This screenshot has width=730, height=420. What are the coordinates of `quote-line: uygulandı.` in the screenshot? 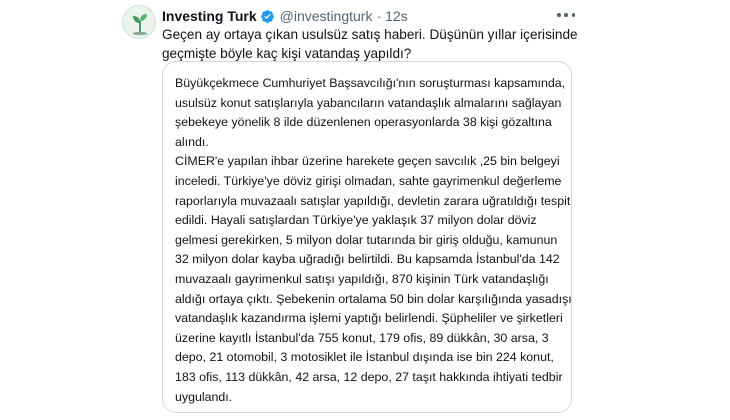 It's located at (204, 396).